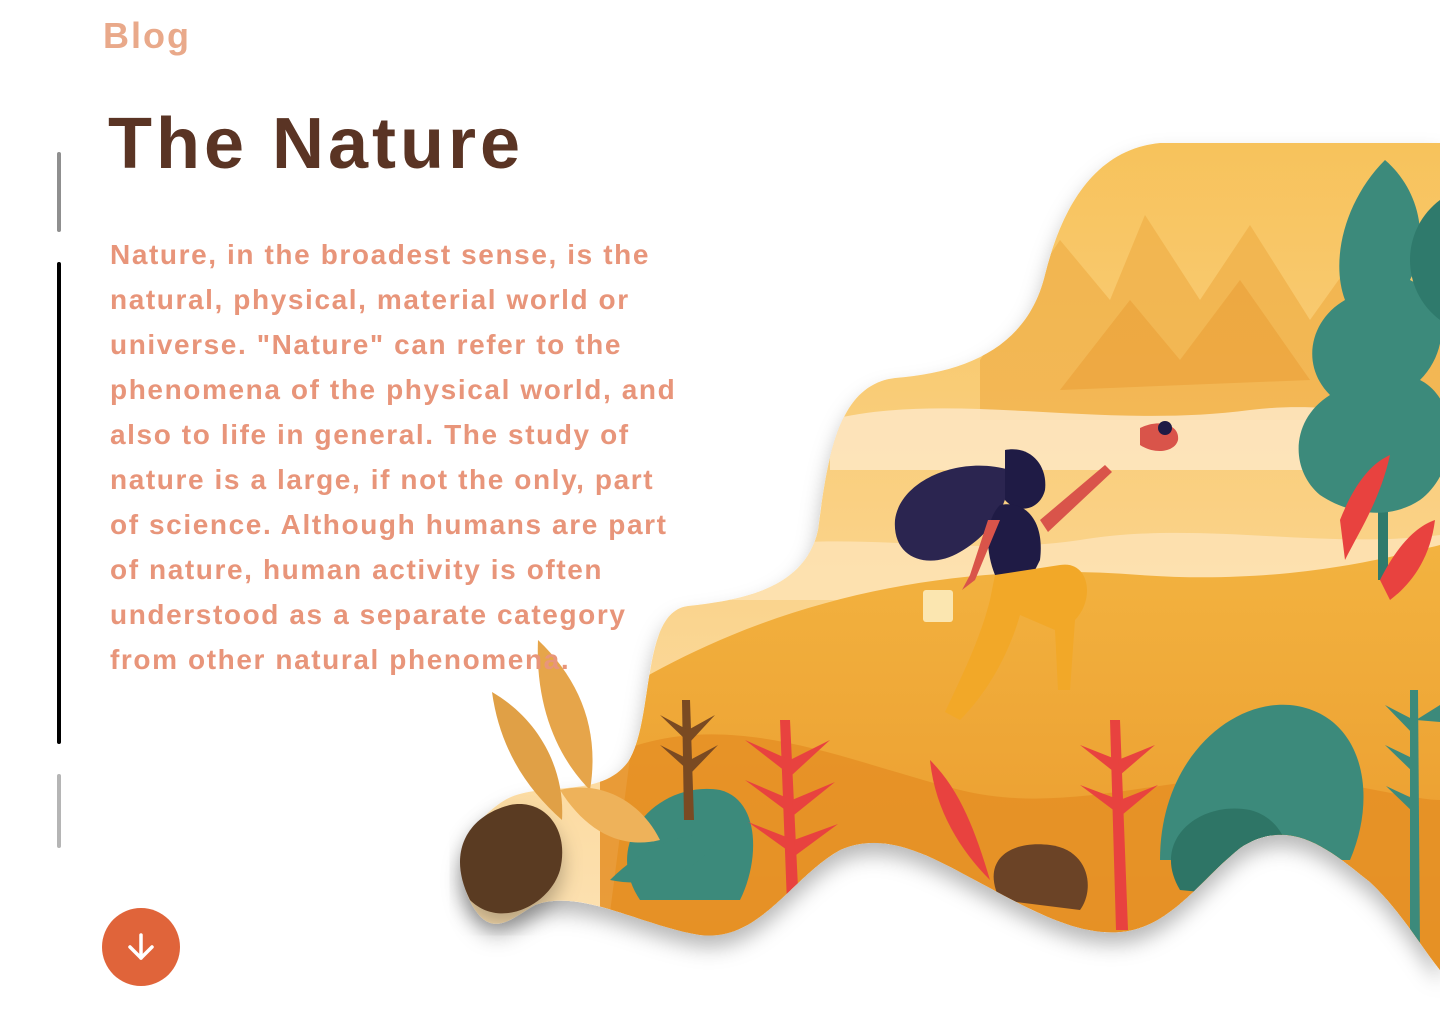 This screenshot has width=1440, height=1024. What do you see at coordinates (316, 144) in the screenshot?
I see `page-title: The Nature` at bounding box center [316, 144].